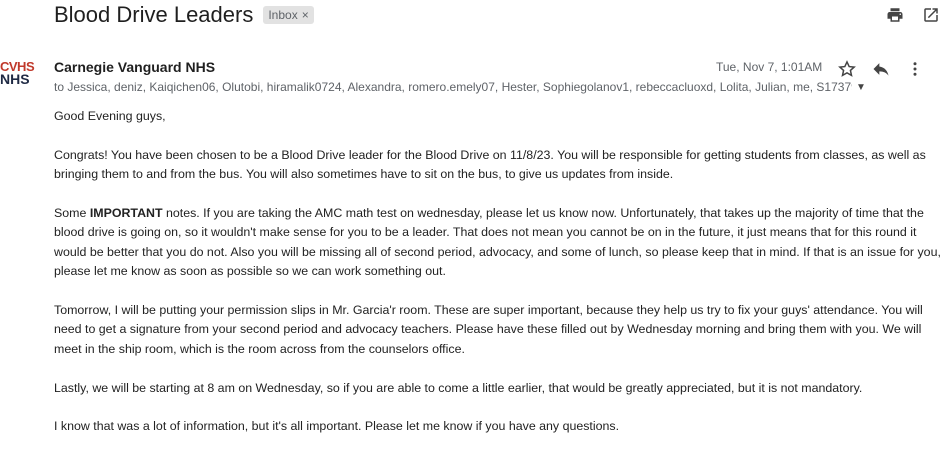 The height and width of the screenshot is (456, 952). I want to click on important-word: IMPORTANT, so click(126, 213).